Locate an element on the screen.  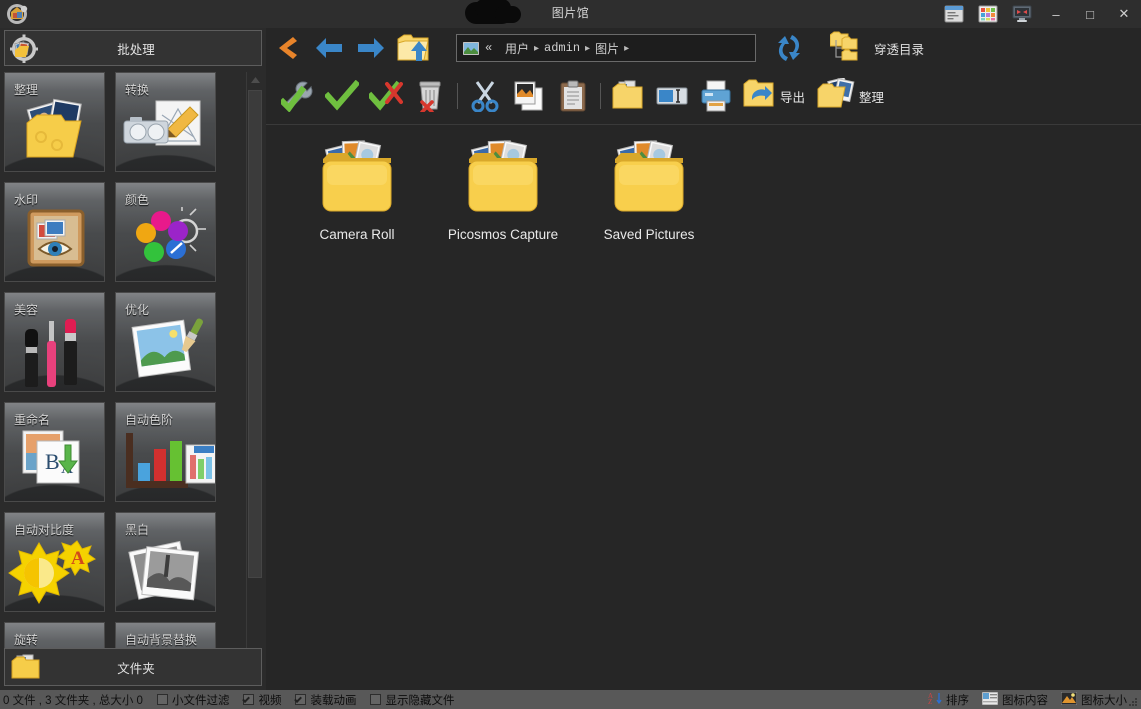
breadcrumb-bar: « 用户 ▸ admin ▸ 图片 ▸ is located at coordinates (606, 48).